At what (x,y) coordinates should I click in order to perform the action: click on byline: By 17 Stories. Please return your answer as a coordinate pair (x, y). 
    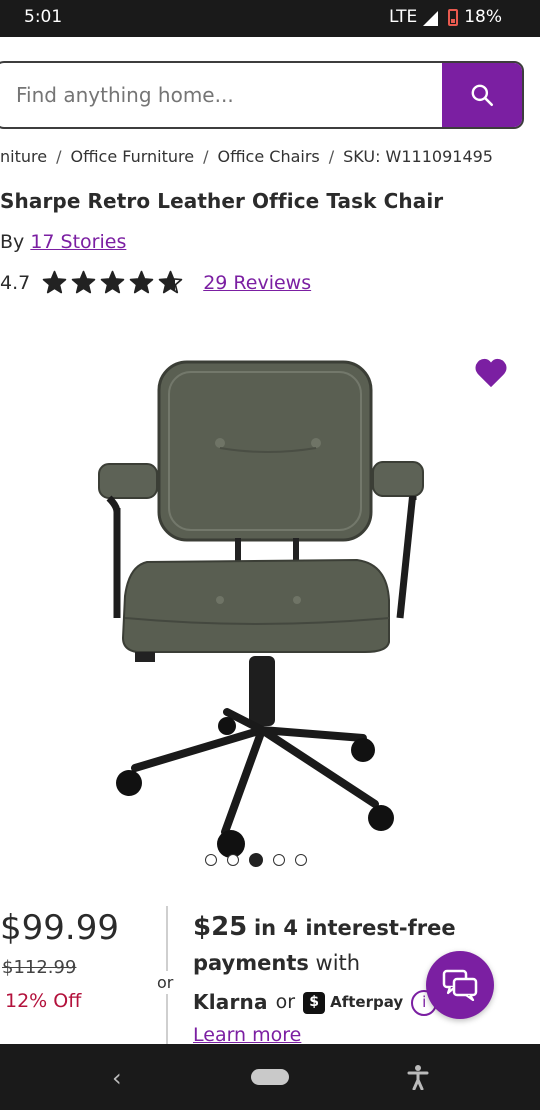
    Looking at the image, I should click on (63, 242).